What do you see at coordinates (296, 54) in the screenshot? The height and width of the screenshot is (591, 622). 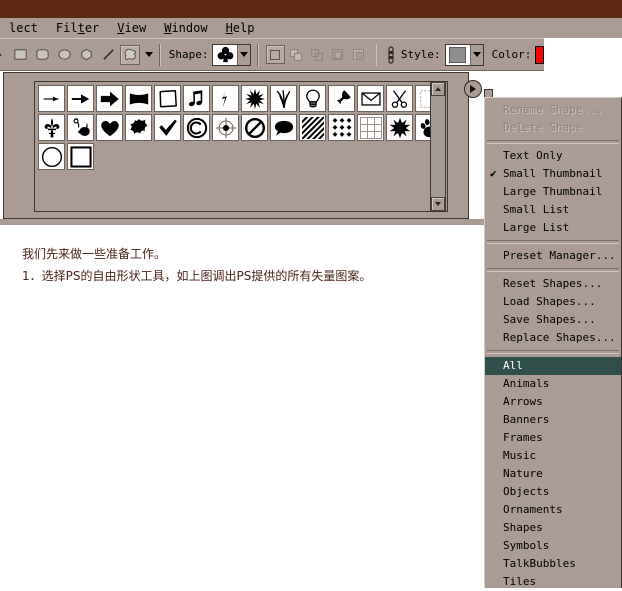 I see `add-to-shape-area-button` at bounding box center [296, 54].